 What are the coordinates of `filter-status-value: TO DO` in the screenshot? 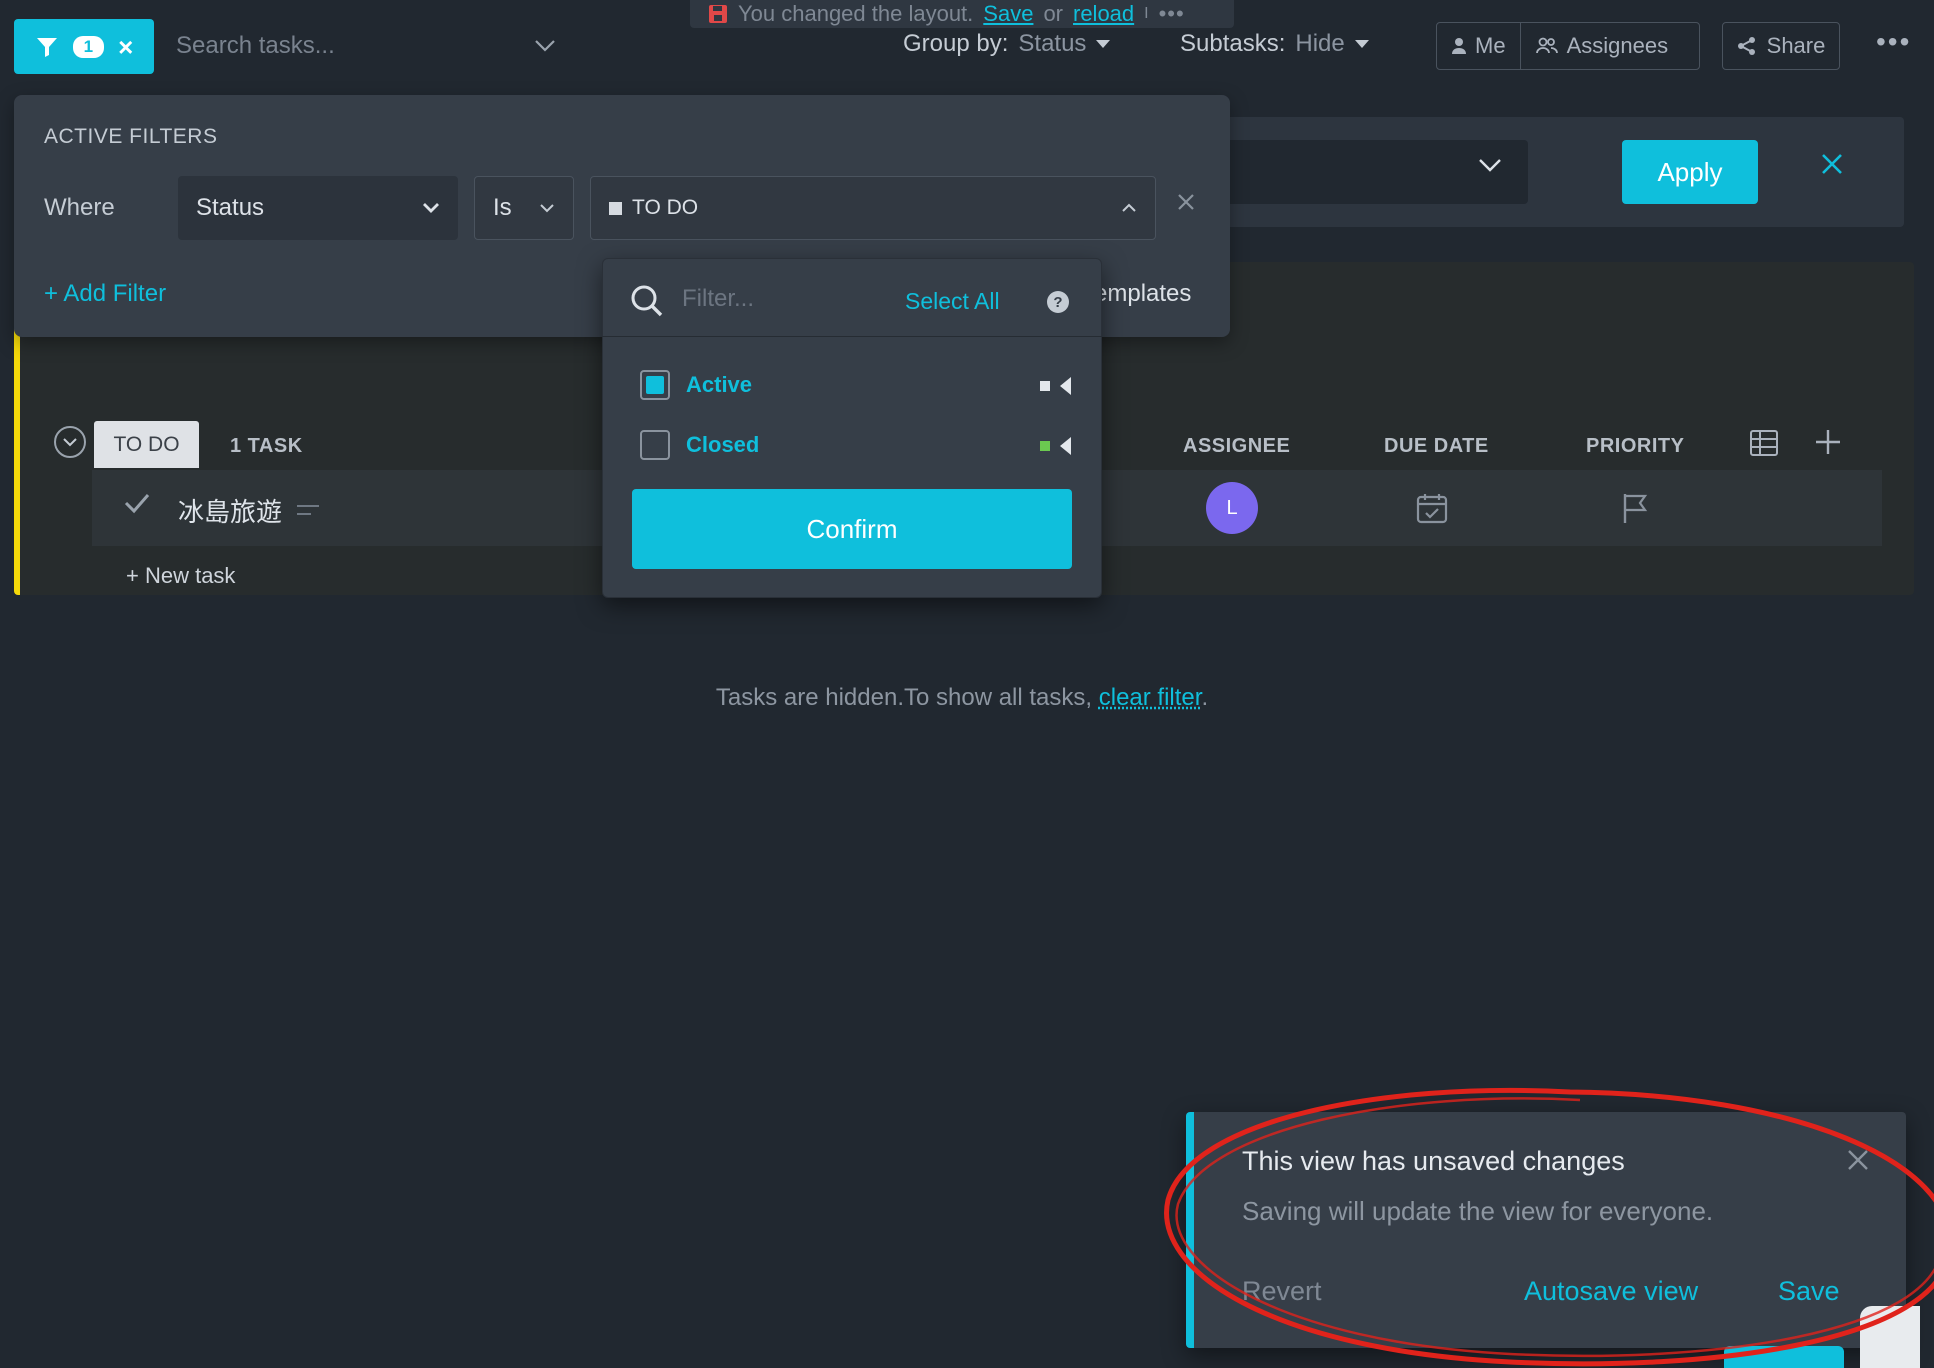 It's located at (665, 207).